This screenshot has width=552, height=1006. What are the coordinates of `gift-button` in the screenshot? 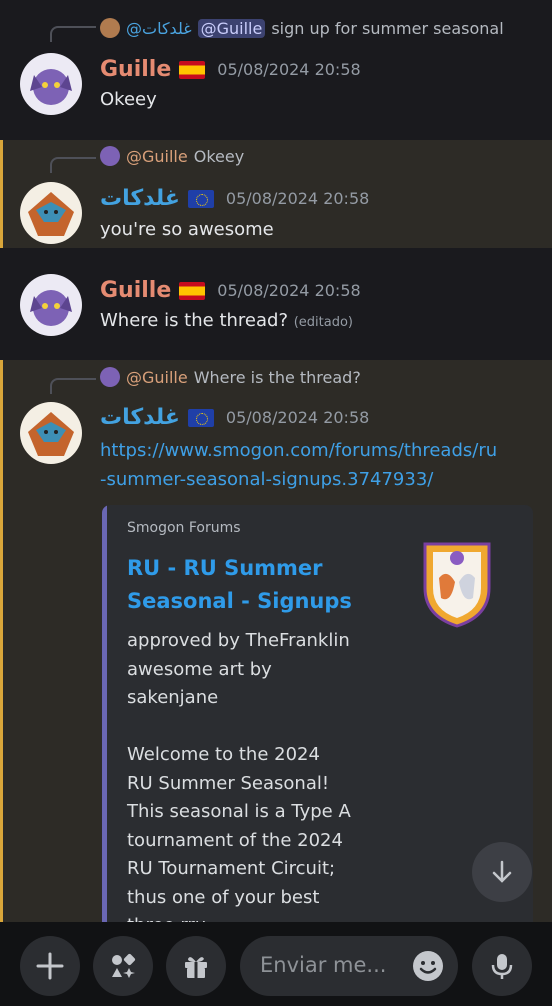 It's located at (196, 966).